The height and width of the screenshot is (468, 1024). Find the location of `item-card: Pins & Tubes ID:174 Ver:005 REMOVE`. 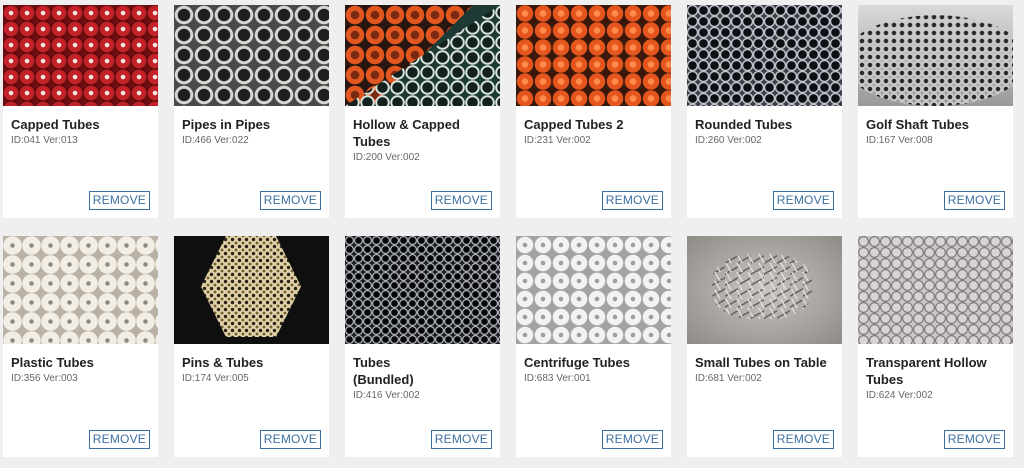

item-card: Pins & Tubes ID:174 Ver:005 REMOVE is located at coordinates (251, 346).